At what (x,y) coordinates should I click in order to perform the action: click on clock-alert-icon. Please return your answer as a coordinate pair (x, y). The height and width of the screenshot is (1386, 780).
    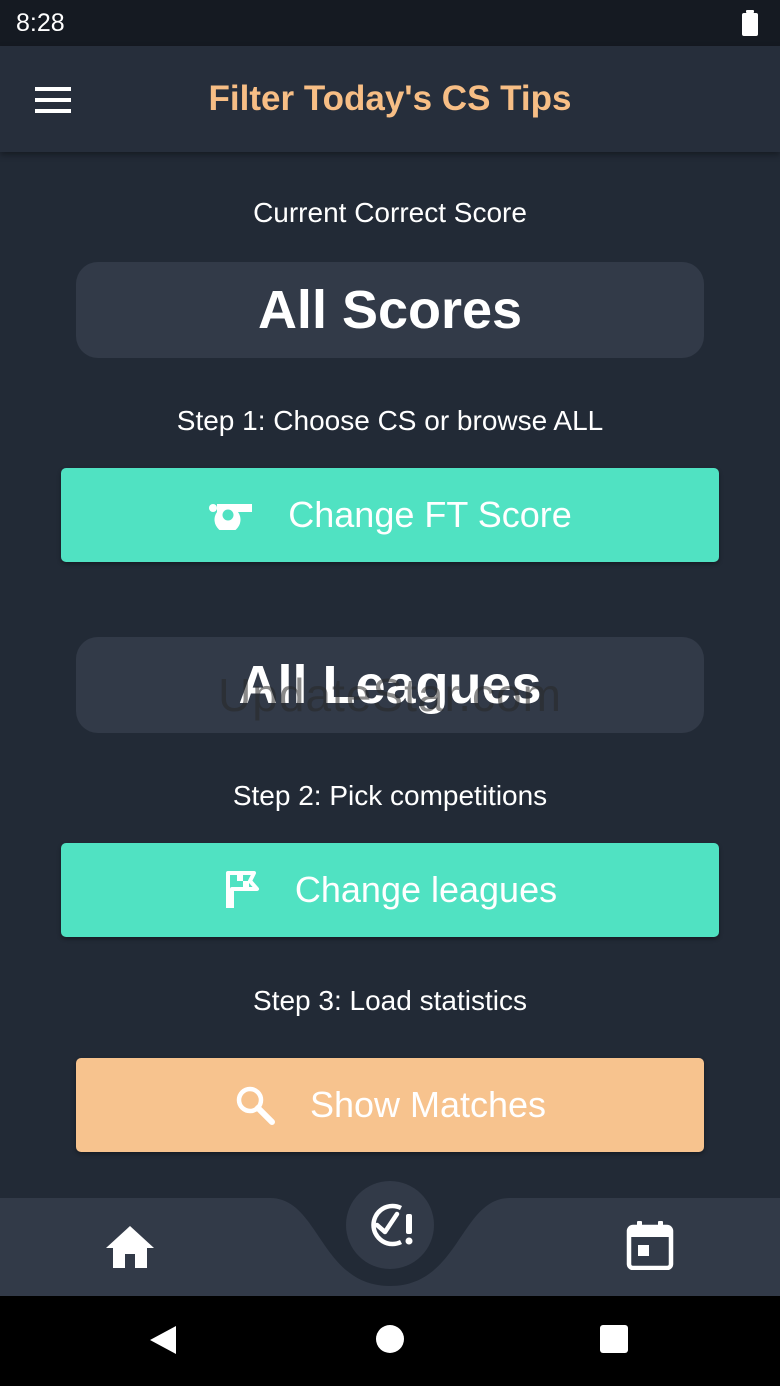
    Looking at the image, I should click on (390, 1225).